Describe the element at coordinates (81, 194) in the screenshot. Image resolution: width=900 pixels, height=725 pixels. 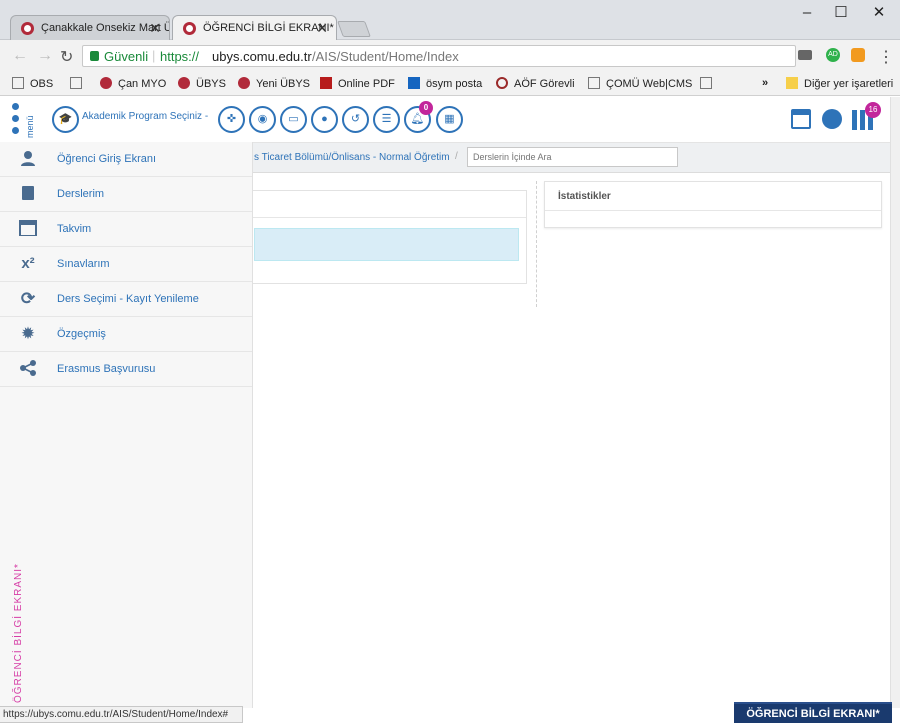
I see `sidebar-item-label: Derslerim` at that location.